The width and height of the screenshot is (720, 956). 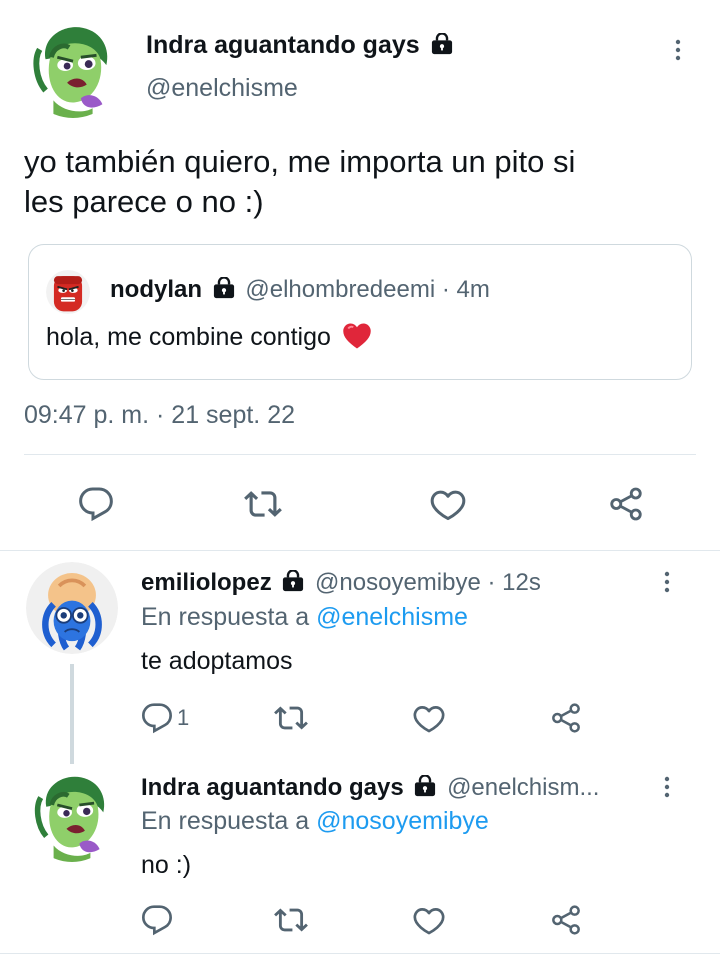 I want to click on author-name-row: Indra aguantando gays, so click(x=299, y=45).